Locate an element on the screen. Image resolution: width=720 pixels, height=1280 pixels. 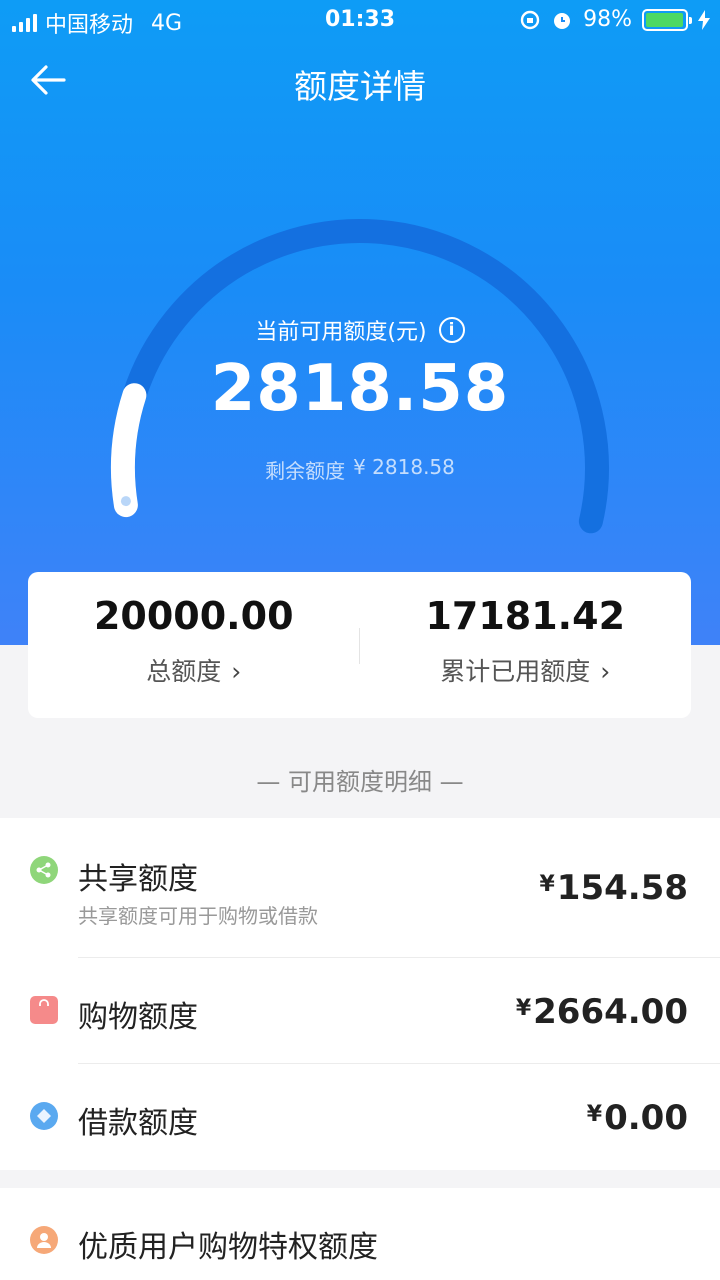
shared-credit-amount: ¥154.58 is located at coordinates (613, 888).